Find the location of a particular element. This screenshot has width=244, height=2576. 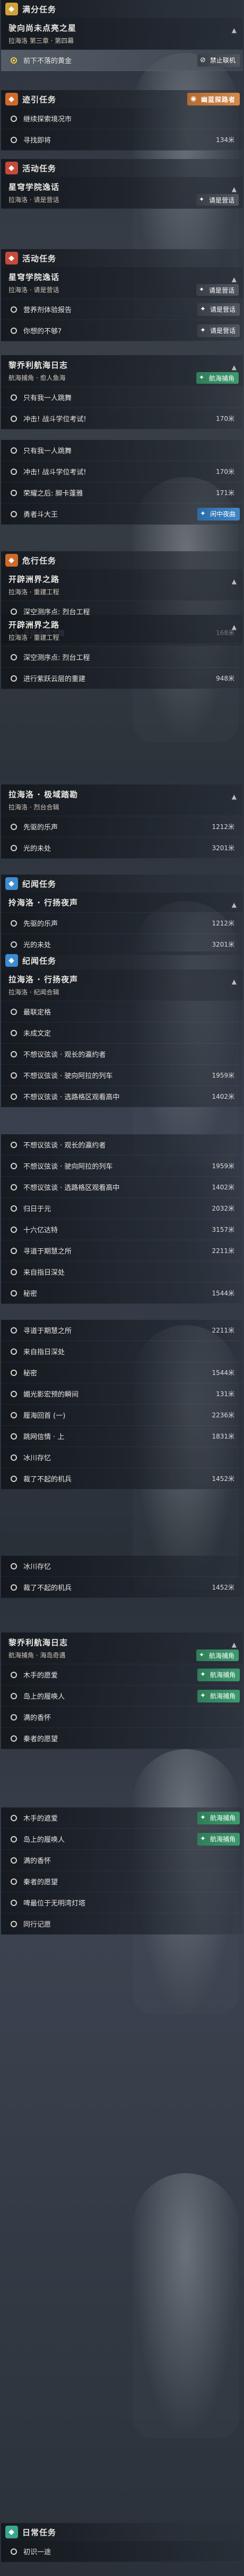

step-label: 营养剂体验报告 is located at coordinates (48, 310).